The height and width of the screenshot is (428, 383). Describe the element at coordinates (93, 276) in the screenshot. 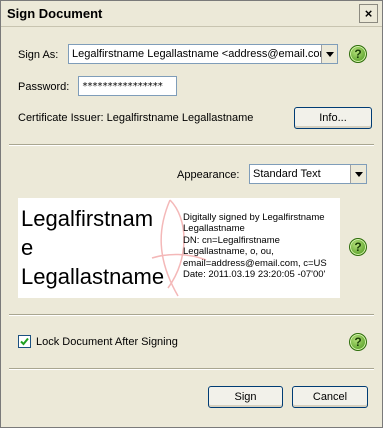

I see `signature-name-line3: Legallastname` at that location.